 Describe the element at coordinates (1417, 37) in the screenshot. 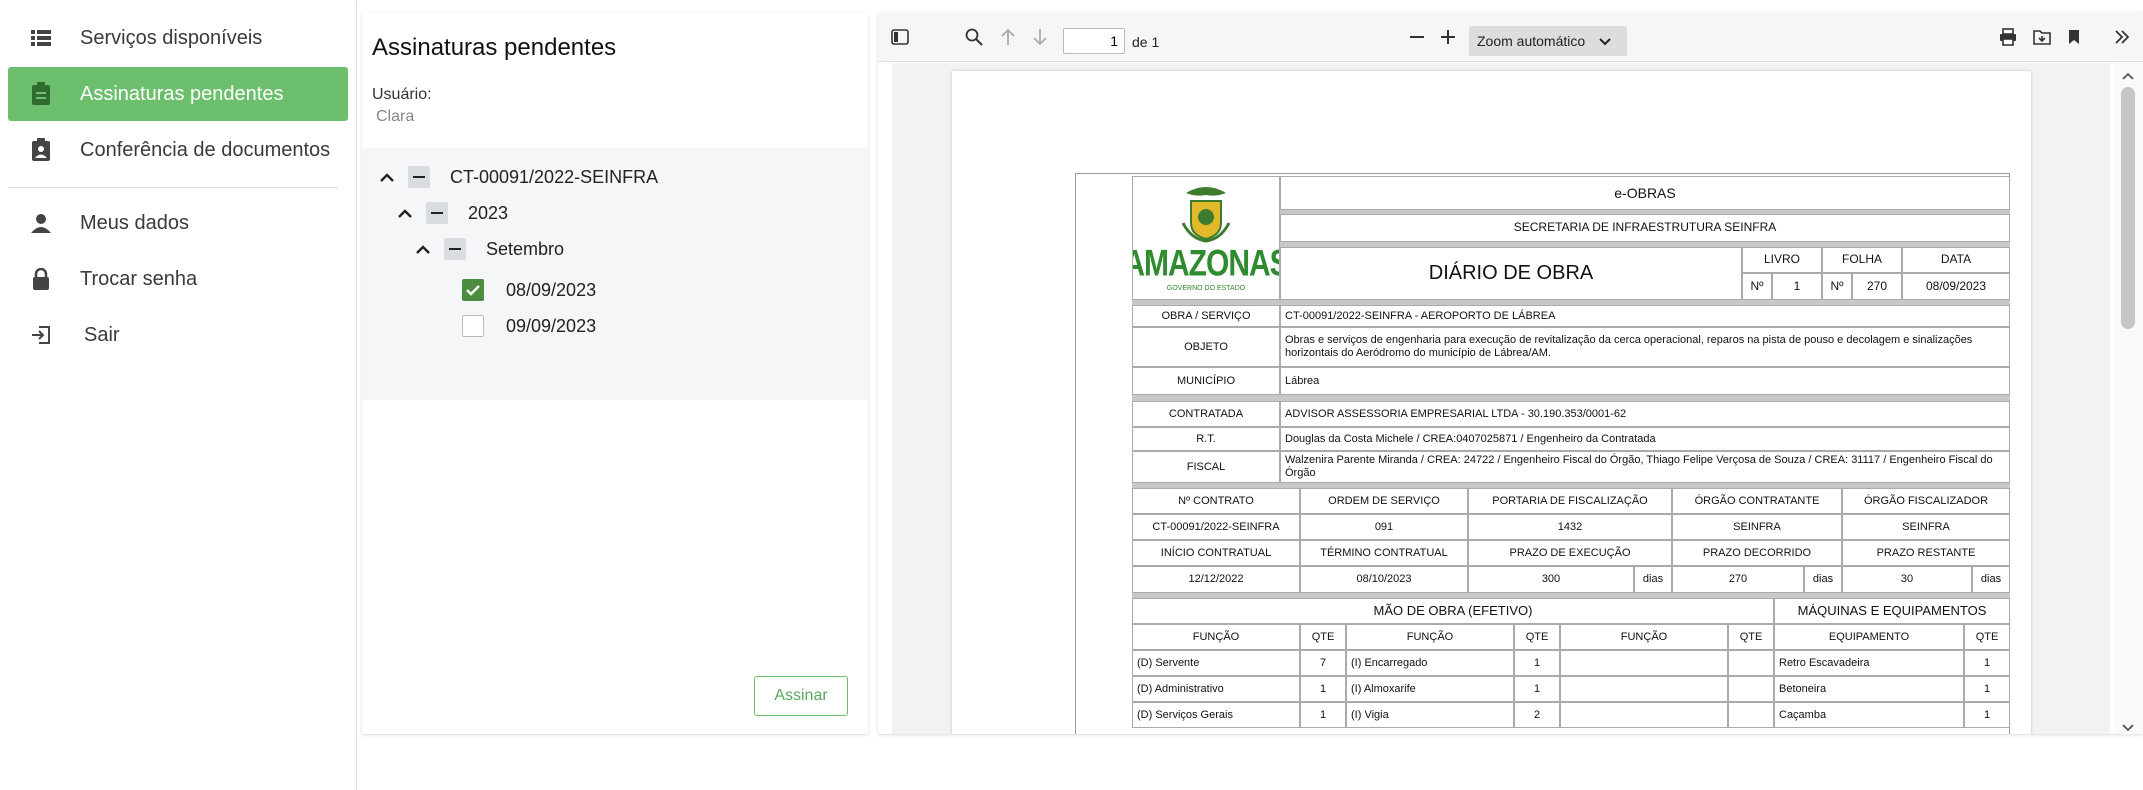

I see `zoom-out-icon` at that location.